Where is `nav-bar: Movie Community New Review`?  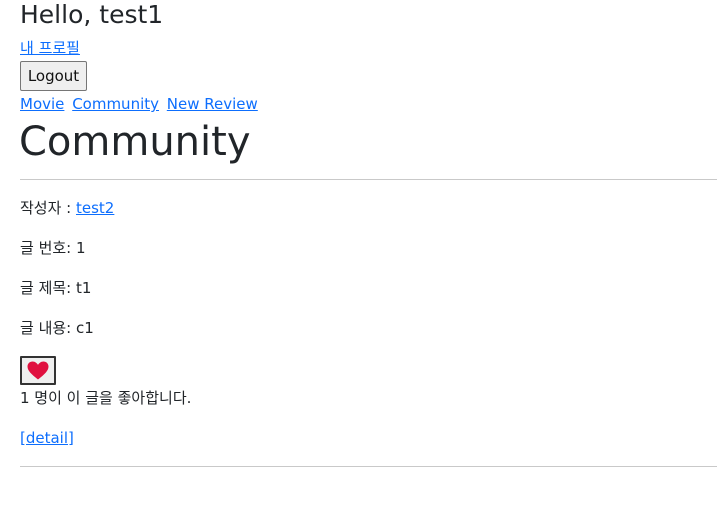 nav-bar: Movie Community New Review is located at coordinates (140, 104).